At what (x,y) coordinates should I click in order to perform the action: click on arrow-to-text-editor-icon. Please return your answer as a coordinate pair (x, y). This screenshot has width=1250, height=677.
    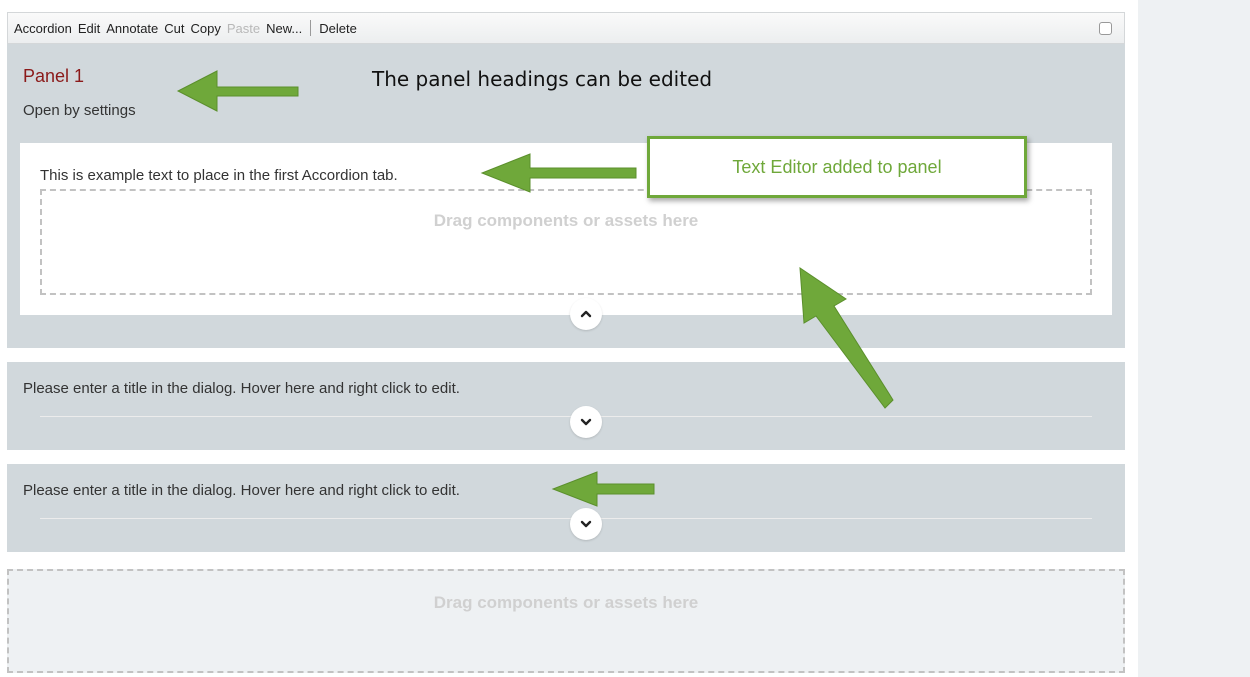
    Looking at the image, I should click on (846, 338).